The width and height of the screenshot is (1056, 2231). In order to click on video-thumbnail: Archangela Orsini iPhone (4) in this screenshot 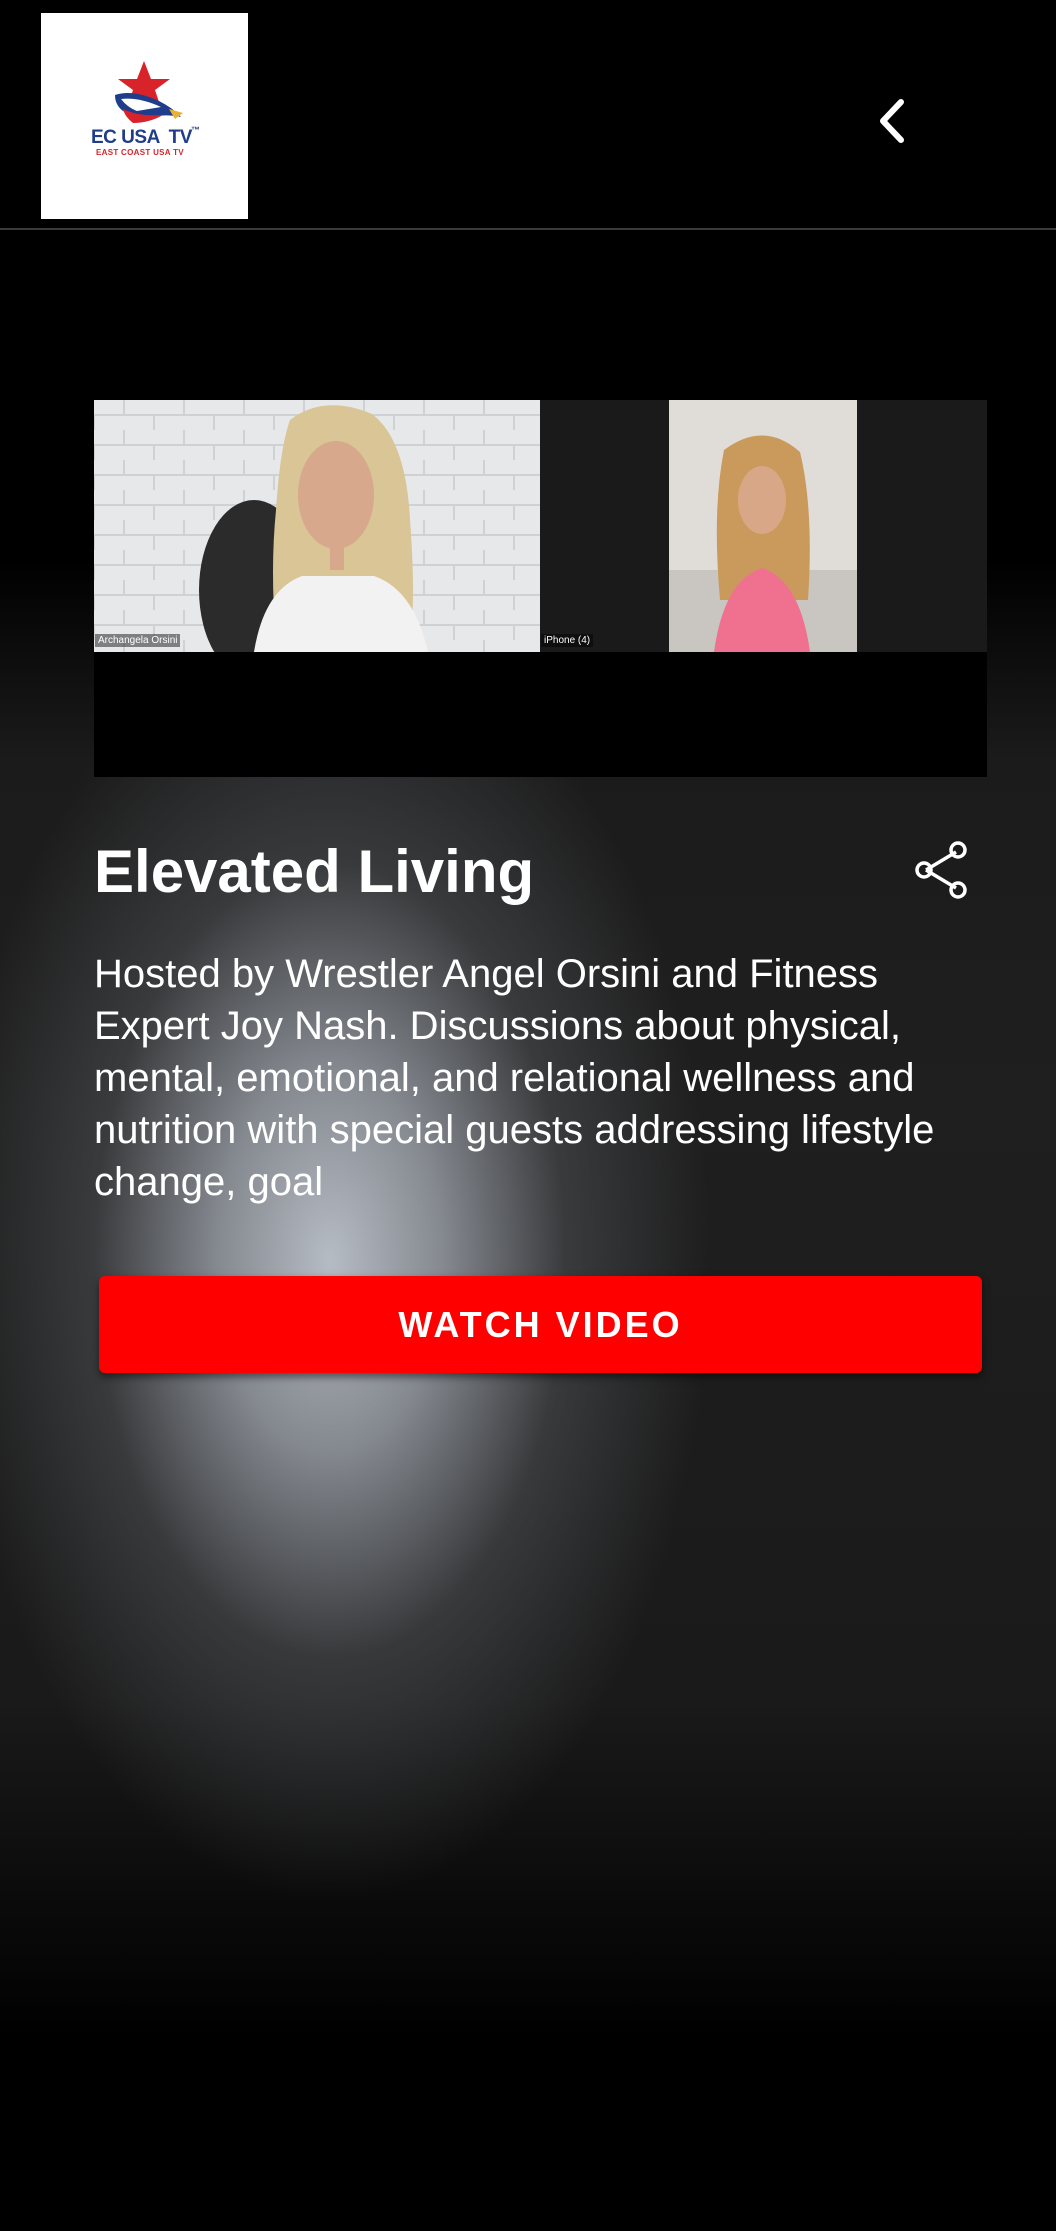, I will do `click(540, 588)`.